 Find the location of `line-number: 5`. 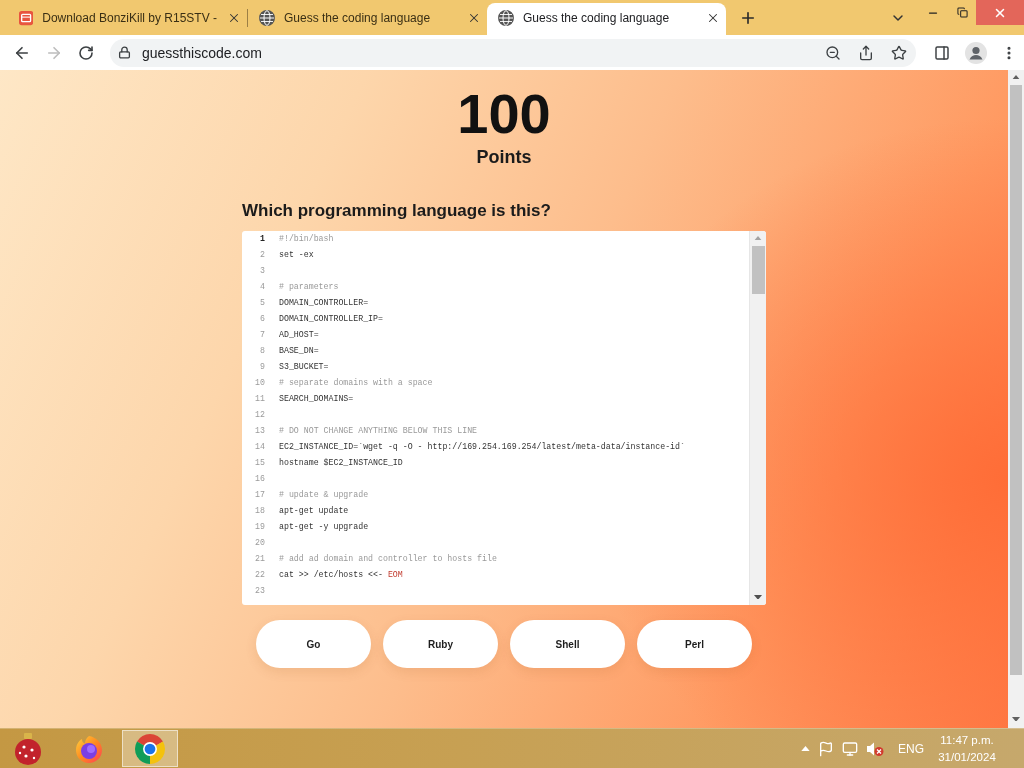

line-number: 5 is located at coordinates (262, 303).